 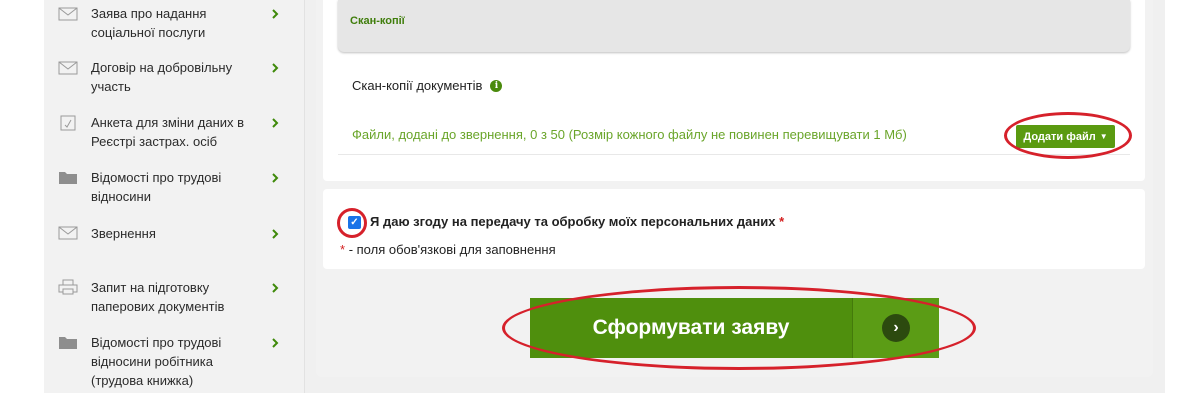 What do you see at coordinates (1182, 196) in the screenshot?
I see `page-margin-right` at bounding box center [1182, 196].